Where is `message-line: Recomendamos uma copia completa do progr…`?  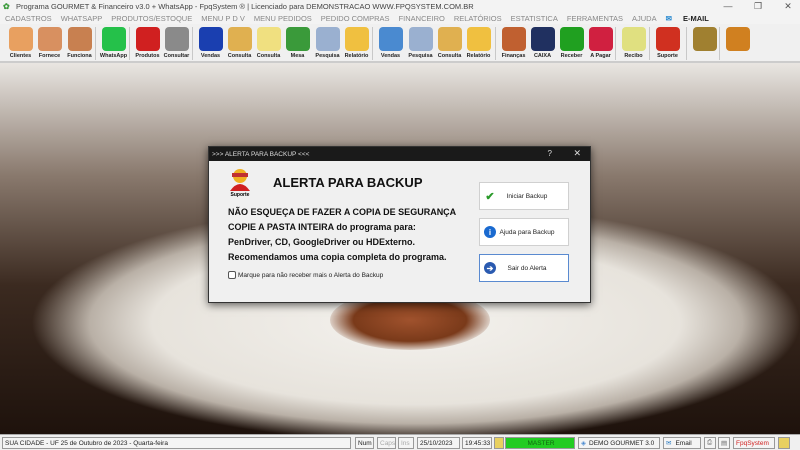 message-line: Recomendamos uma copia completa do progr… is located at coordinates (337, 257).